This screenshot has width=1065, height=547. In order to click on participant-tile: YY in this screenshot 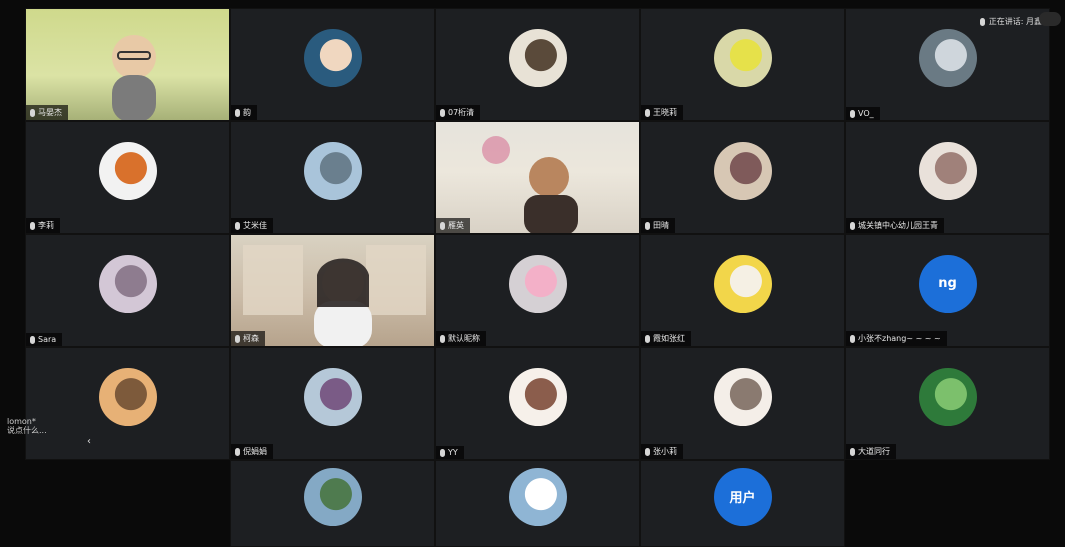, I will do `click(537, 403)`.